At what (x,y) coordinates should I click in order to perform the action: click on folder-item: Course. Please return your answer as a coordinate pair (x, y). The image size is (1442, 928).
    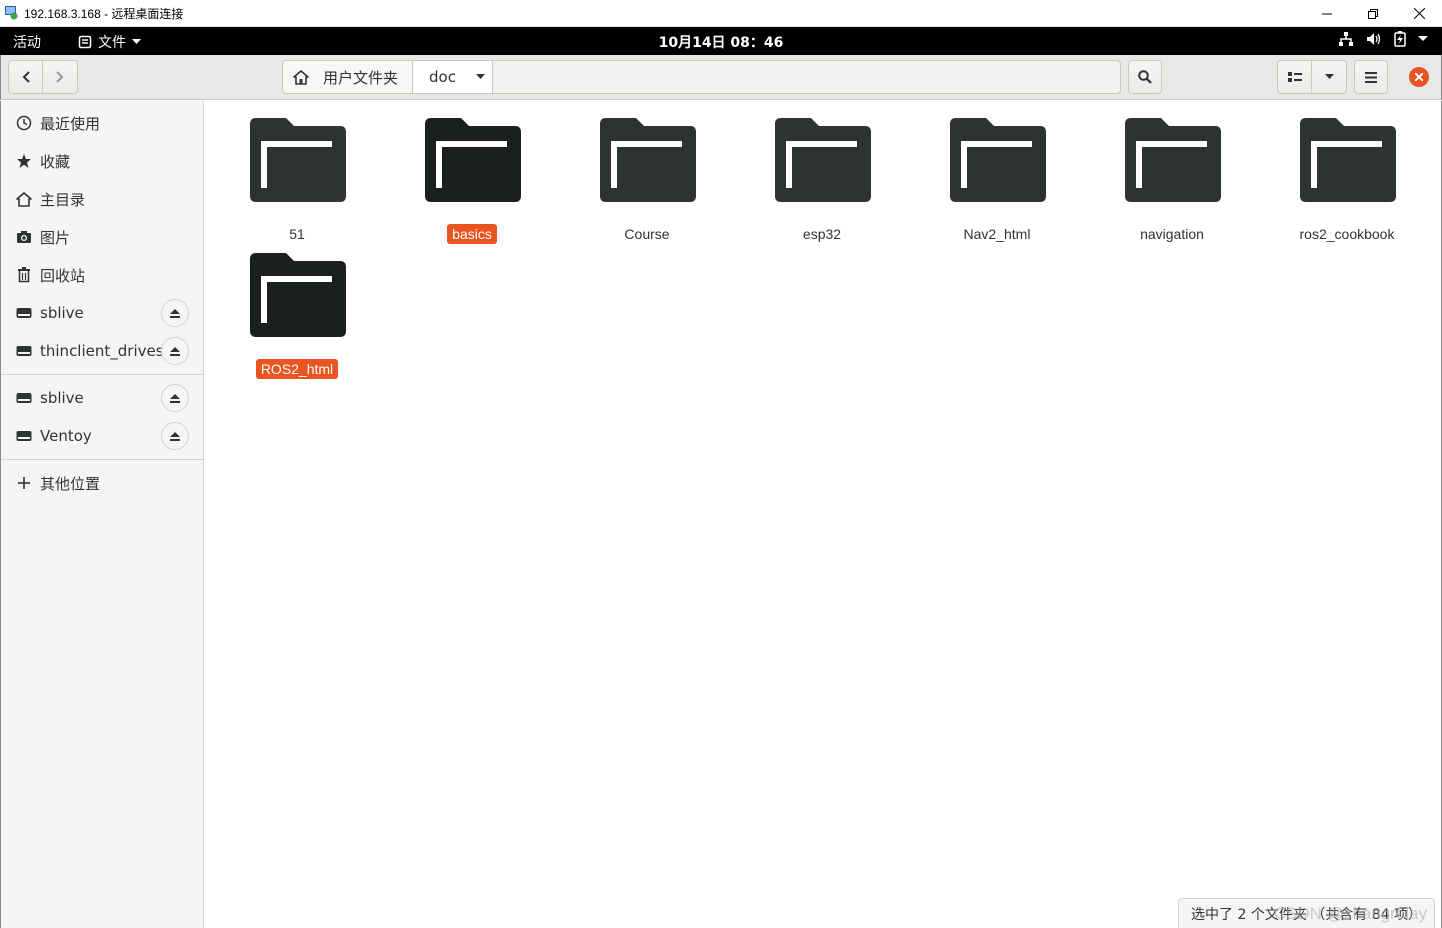
    Looking at the image, I should click on (647, 183).